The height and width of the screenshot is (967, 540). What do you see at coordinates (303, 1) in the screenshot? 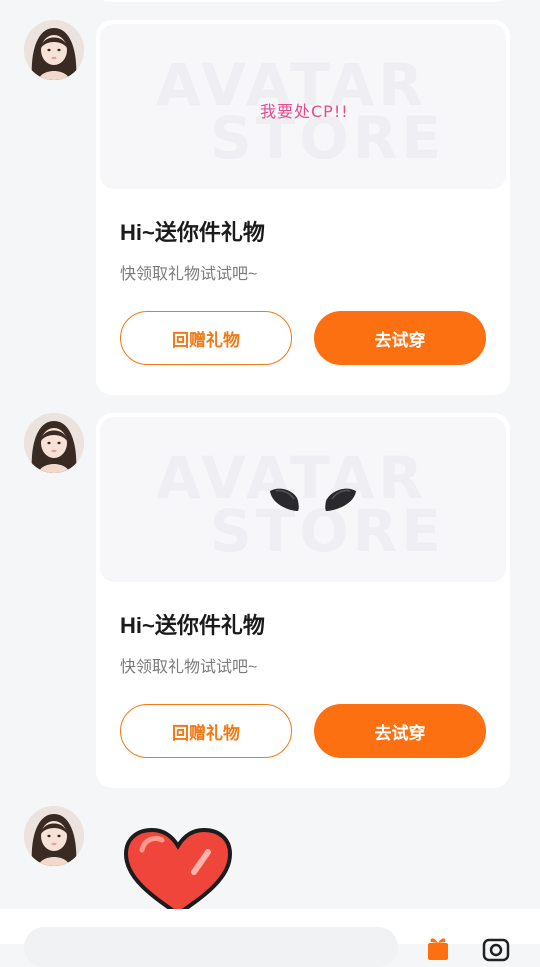
I see `previous-card-edge` at bounding box center [303, 1].